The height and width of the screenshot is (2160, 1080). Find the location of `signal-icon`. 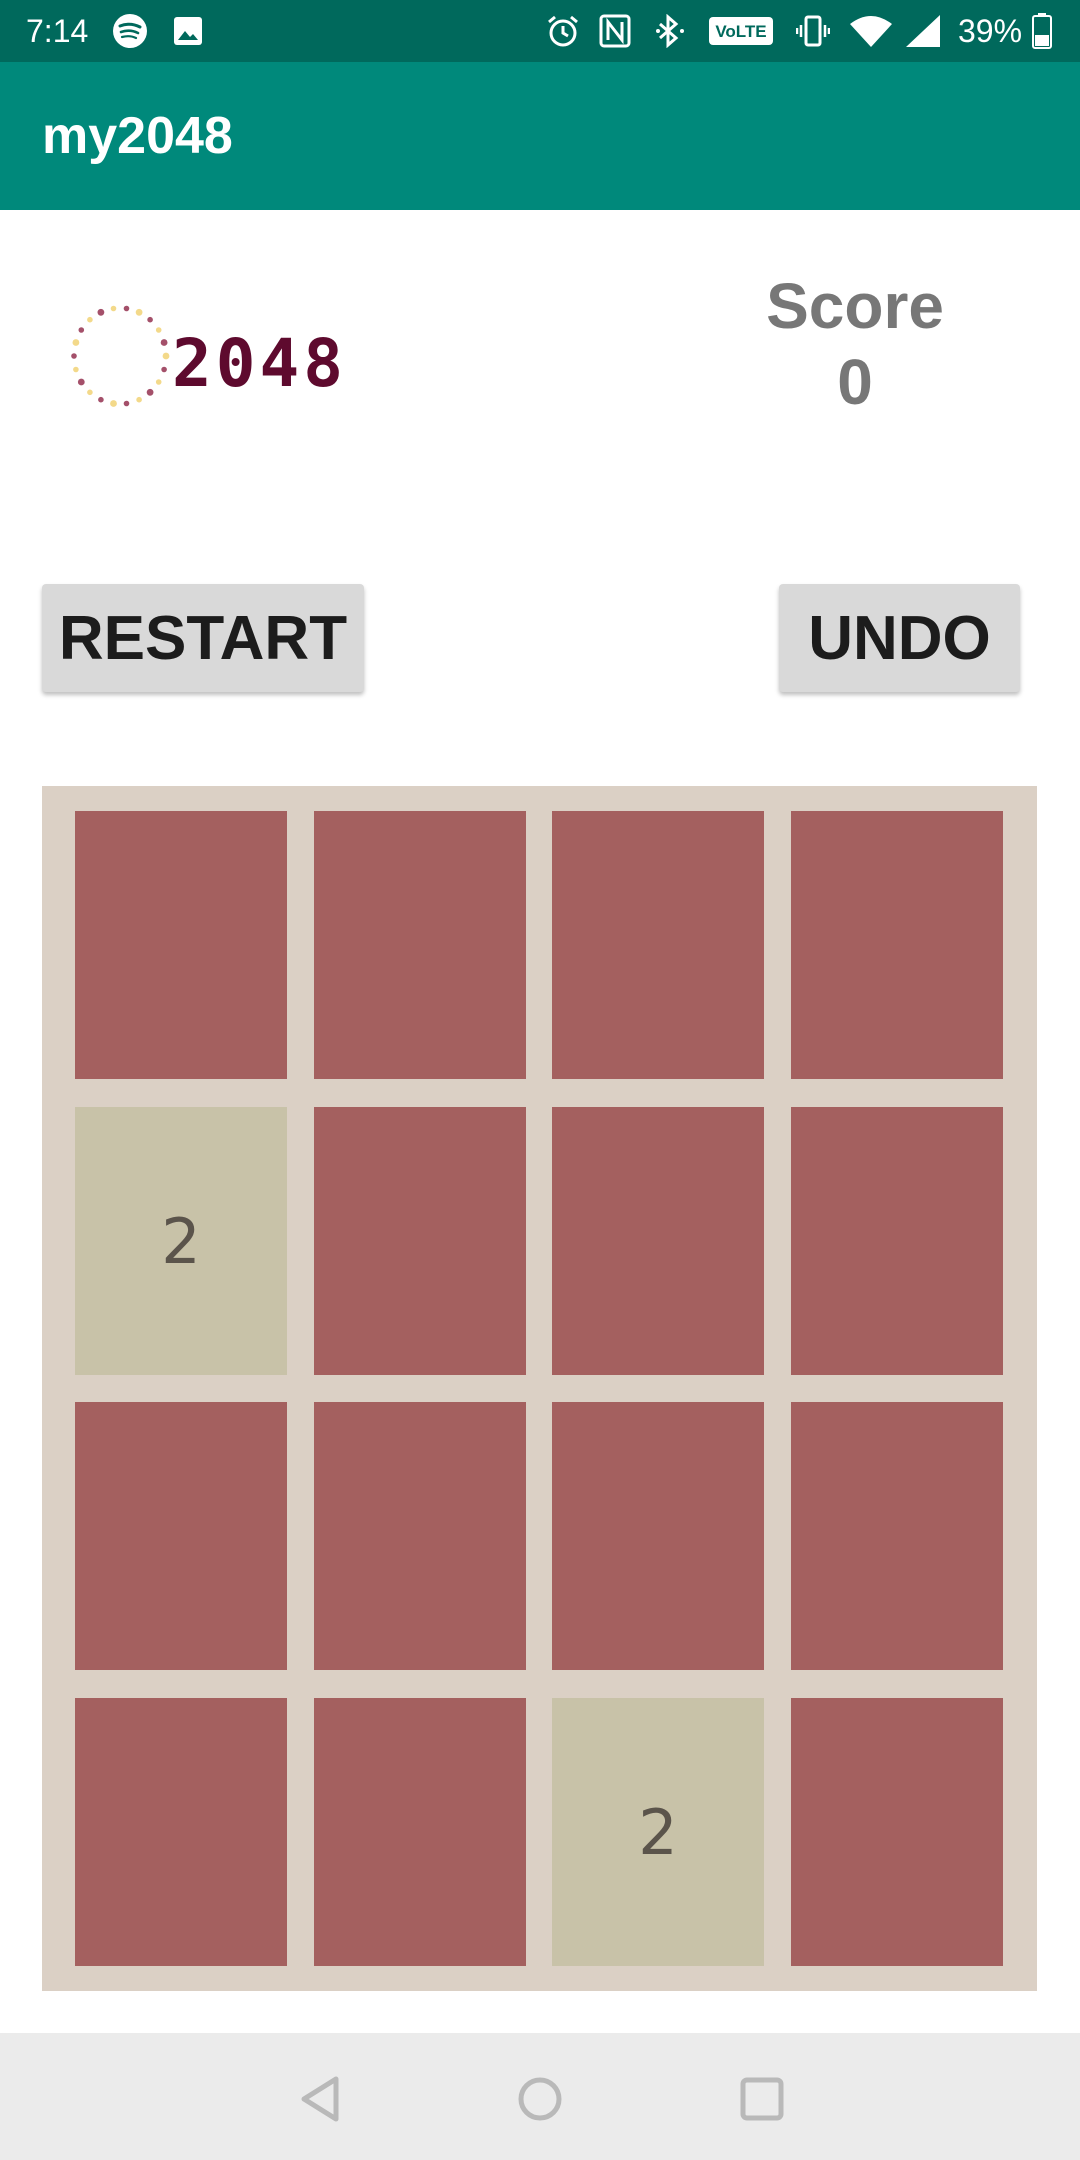

signal-icon is located at coordinates (923, 31).